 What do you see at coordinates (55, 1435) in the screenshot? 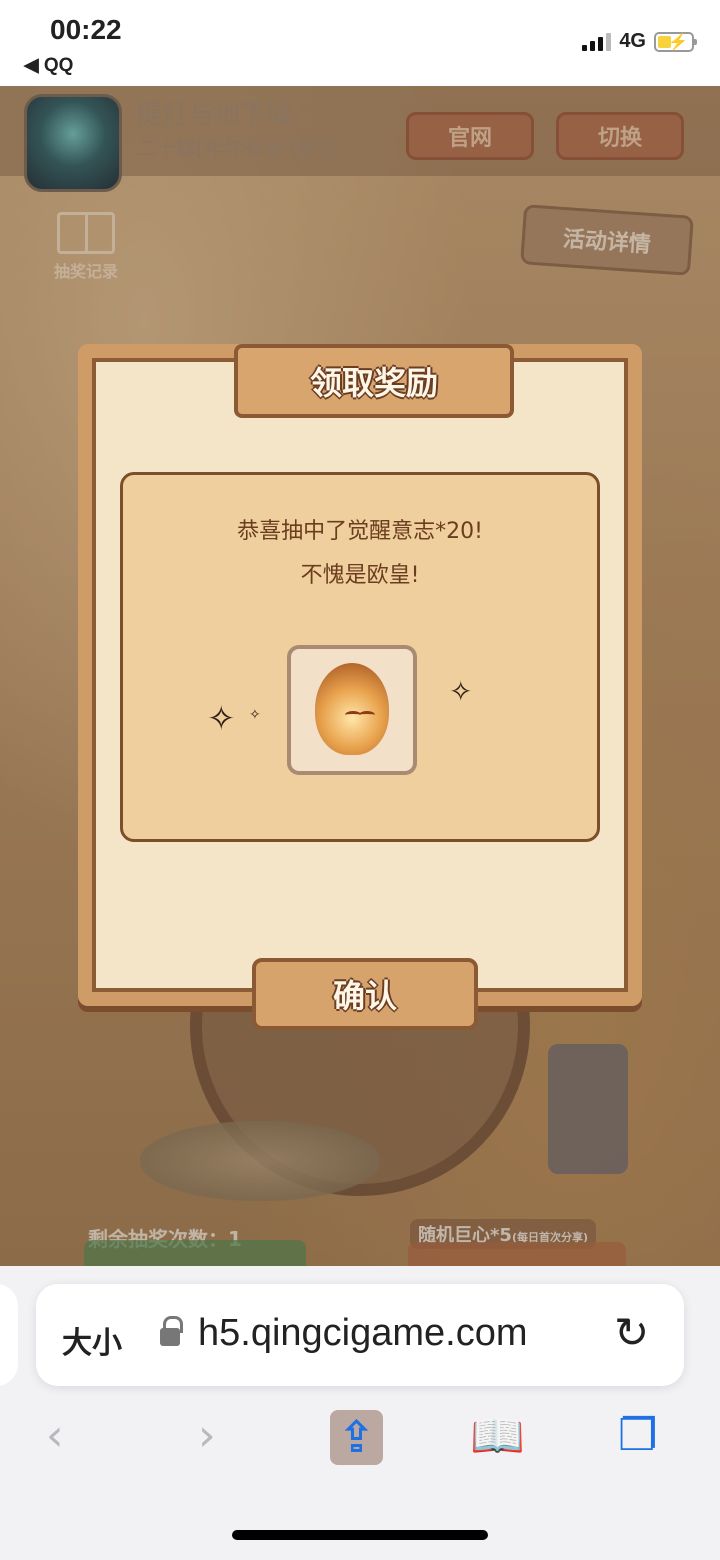
I see `back-arrow-icon: ‹` at bounding box center [55, 1435].